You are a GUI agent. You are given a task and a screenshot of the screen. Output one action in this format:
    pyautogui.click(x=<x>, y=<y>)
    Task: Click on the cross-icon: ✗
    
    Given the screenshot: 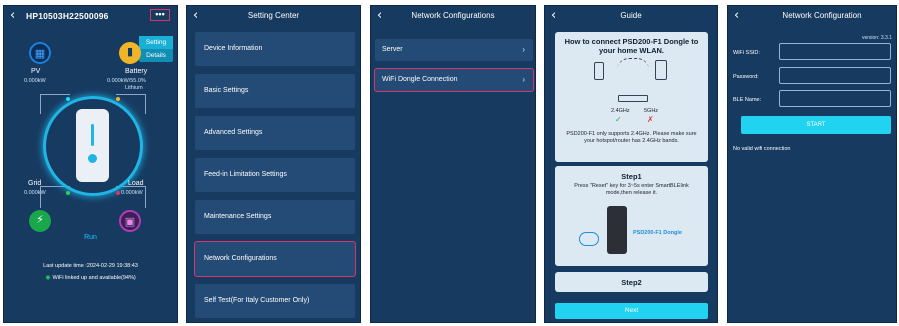 What is the action you would take?
    pyautogui.click(x=650, y=119)
    